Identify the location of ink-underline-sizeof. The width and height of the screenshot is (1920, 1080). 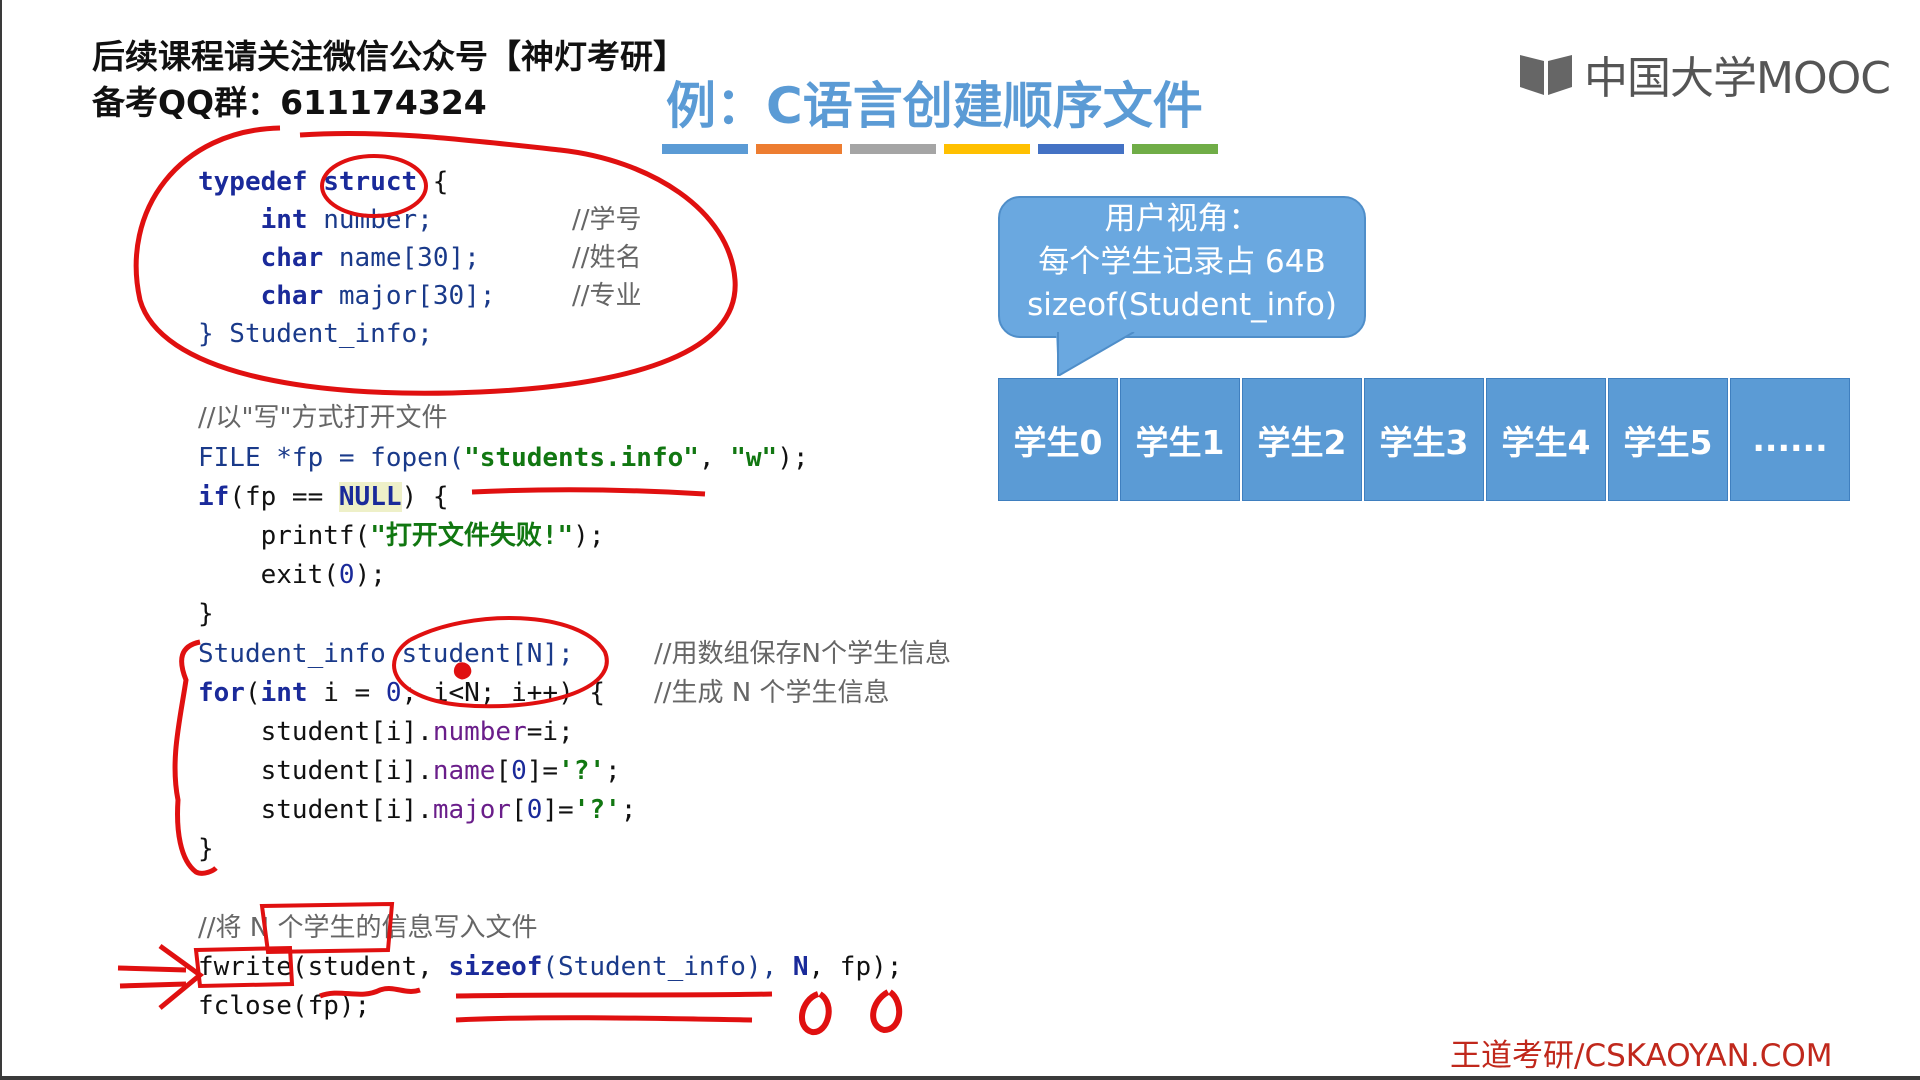
(614, 1007).